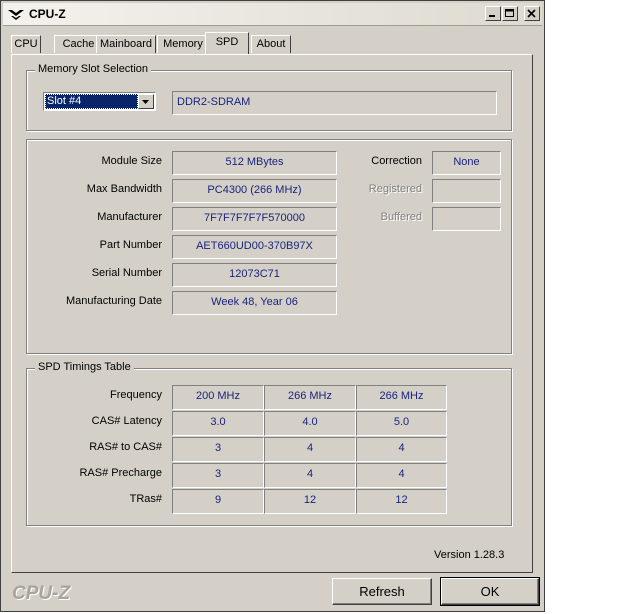  I want to click on cas-latency-label: CAS# Latency, so click(126, 421).